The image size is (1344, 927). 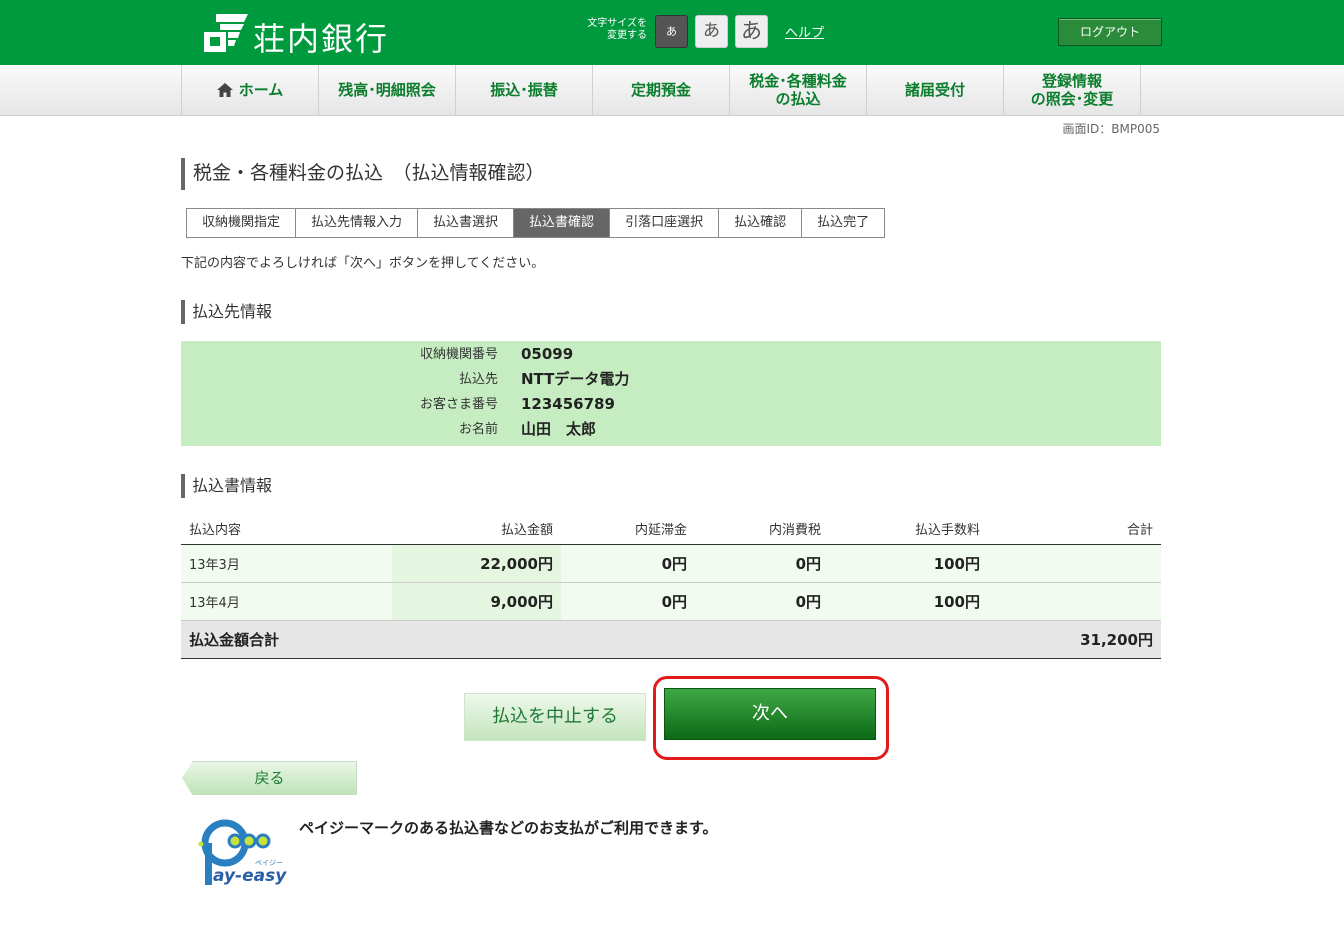 What do you see at coordinates (363, 174) in the screenshot?
I see `page-title: 税金・各種料金の払込 （払込情報確認）` at bounding box center [363, 174].